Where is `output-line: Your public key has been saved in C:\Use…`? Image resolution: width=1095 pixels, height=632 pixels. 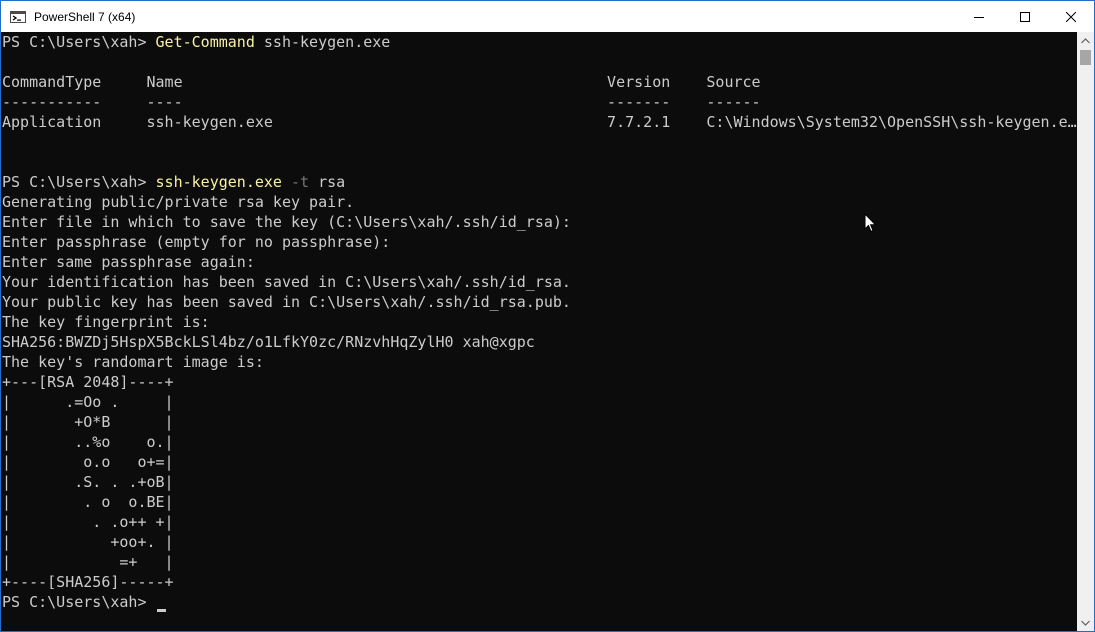
output-line: Your public key has been saved in C:\Use… is located at coordinates (286, 302).